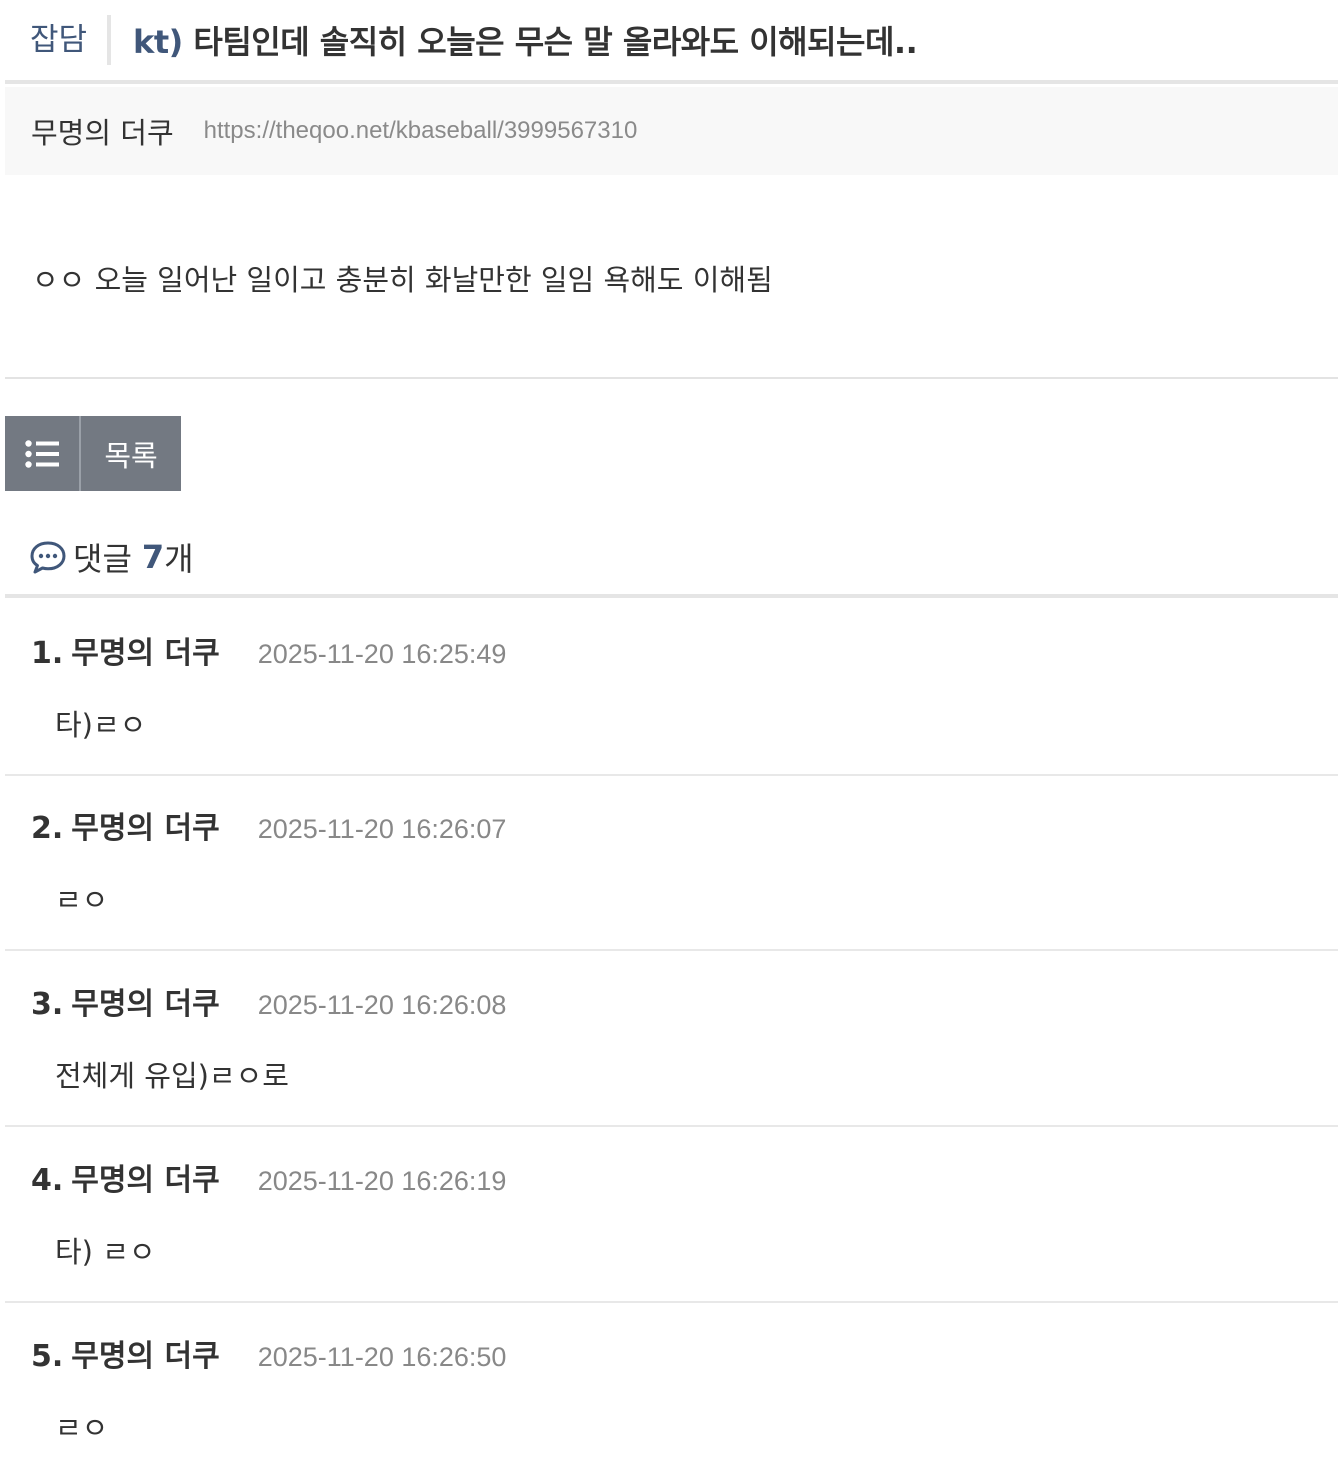  Describe the element at coordinates (48, 557) in the screenshot. I see `chat-bubble-icon` at that location.